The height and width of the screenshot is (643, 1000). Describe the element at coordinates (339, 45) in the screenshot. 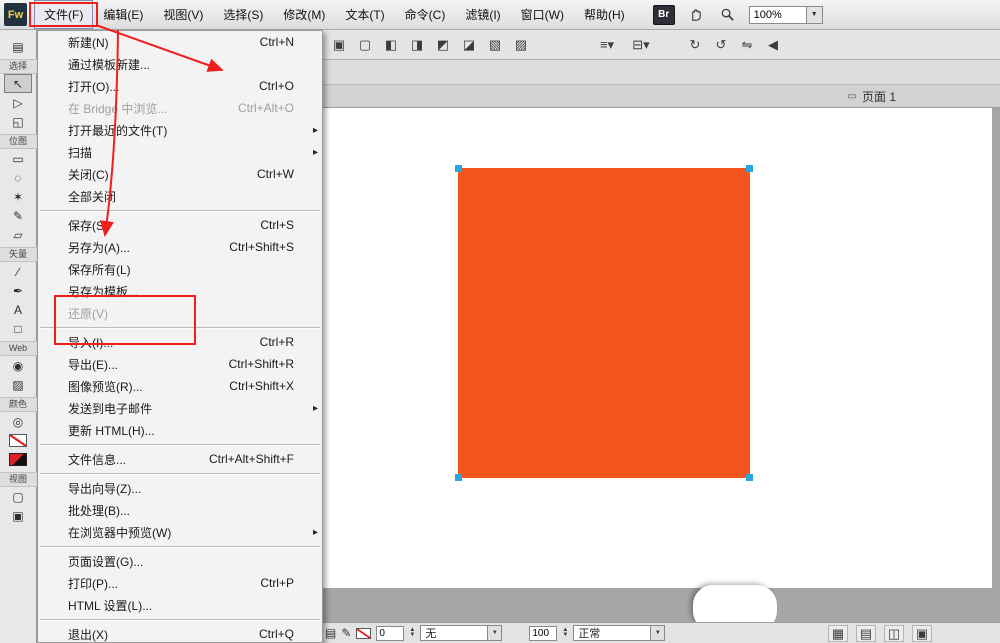

I see `group-icon: ▣` at that location.